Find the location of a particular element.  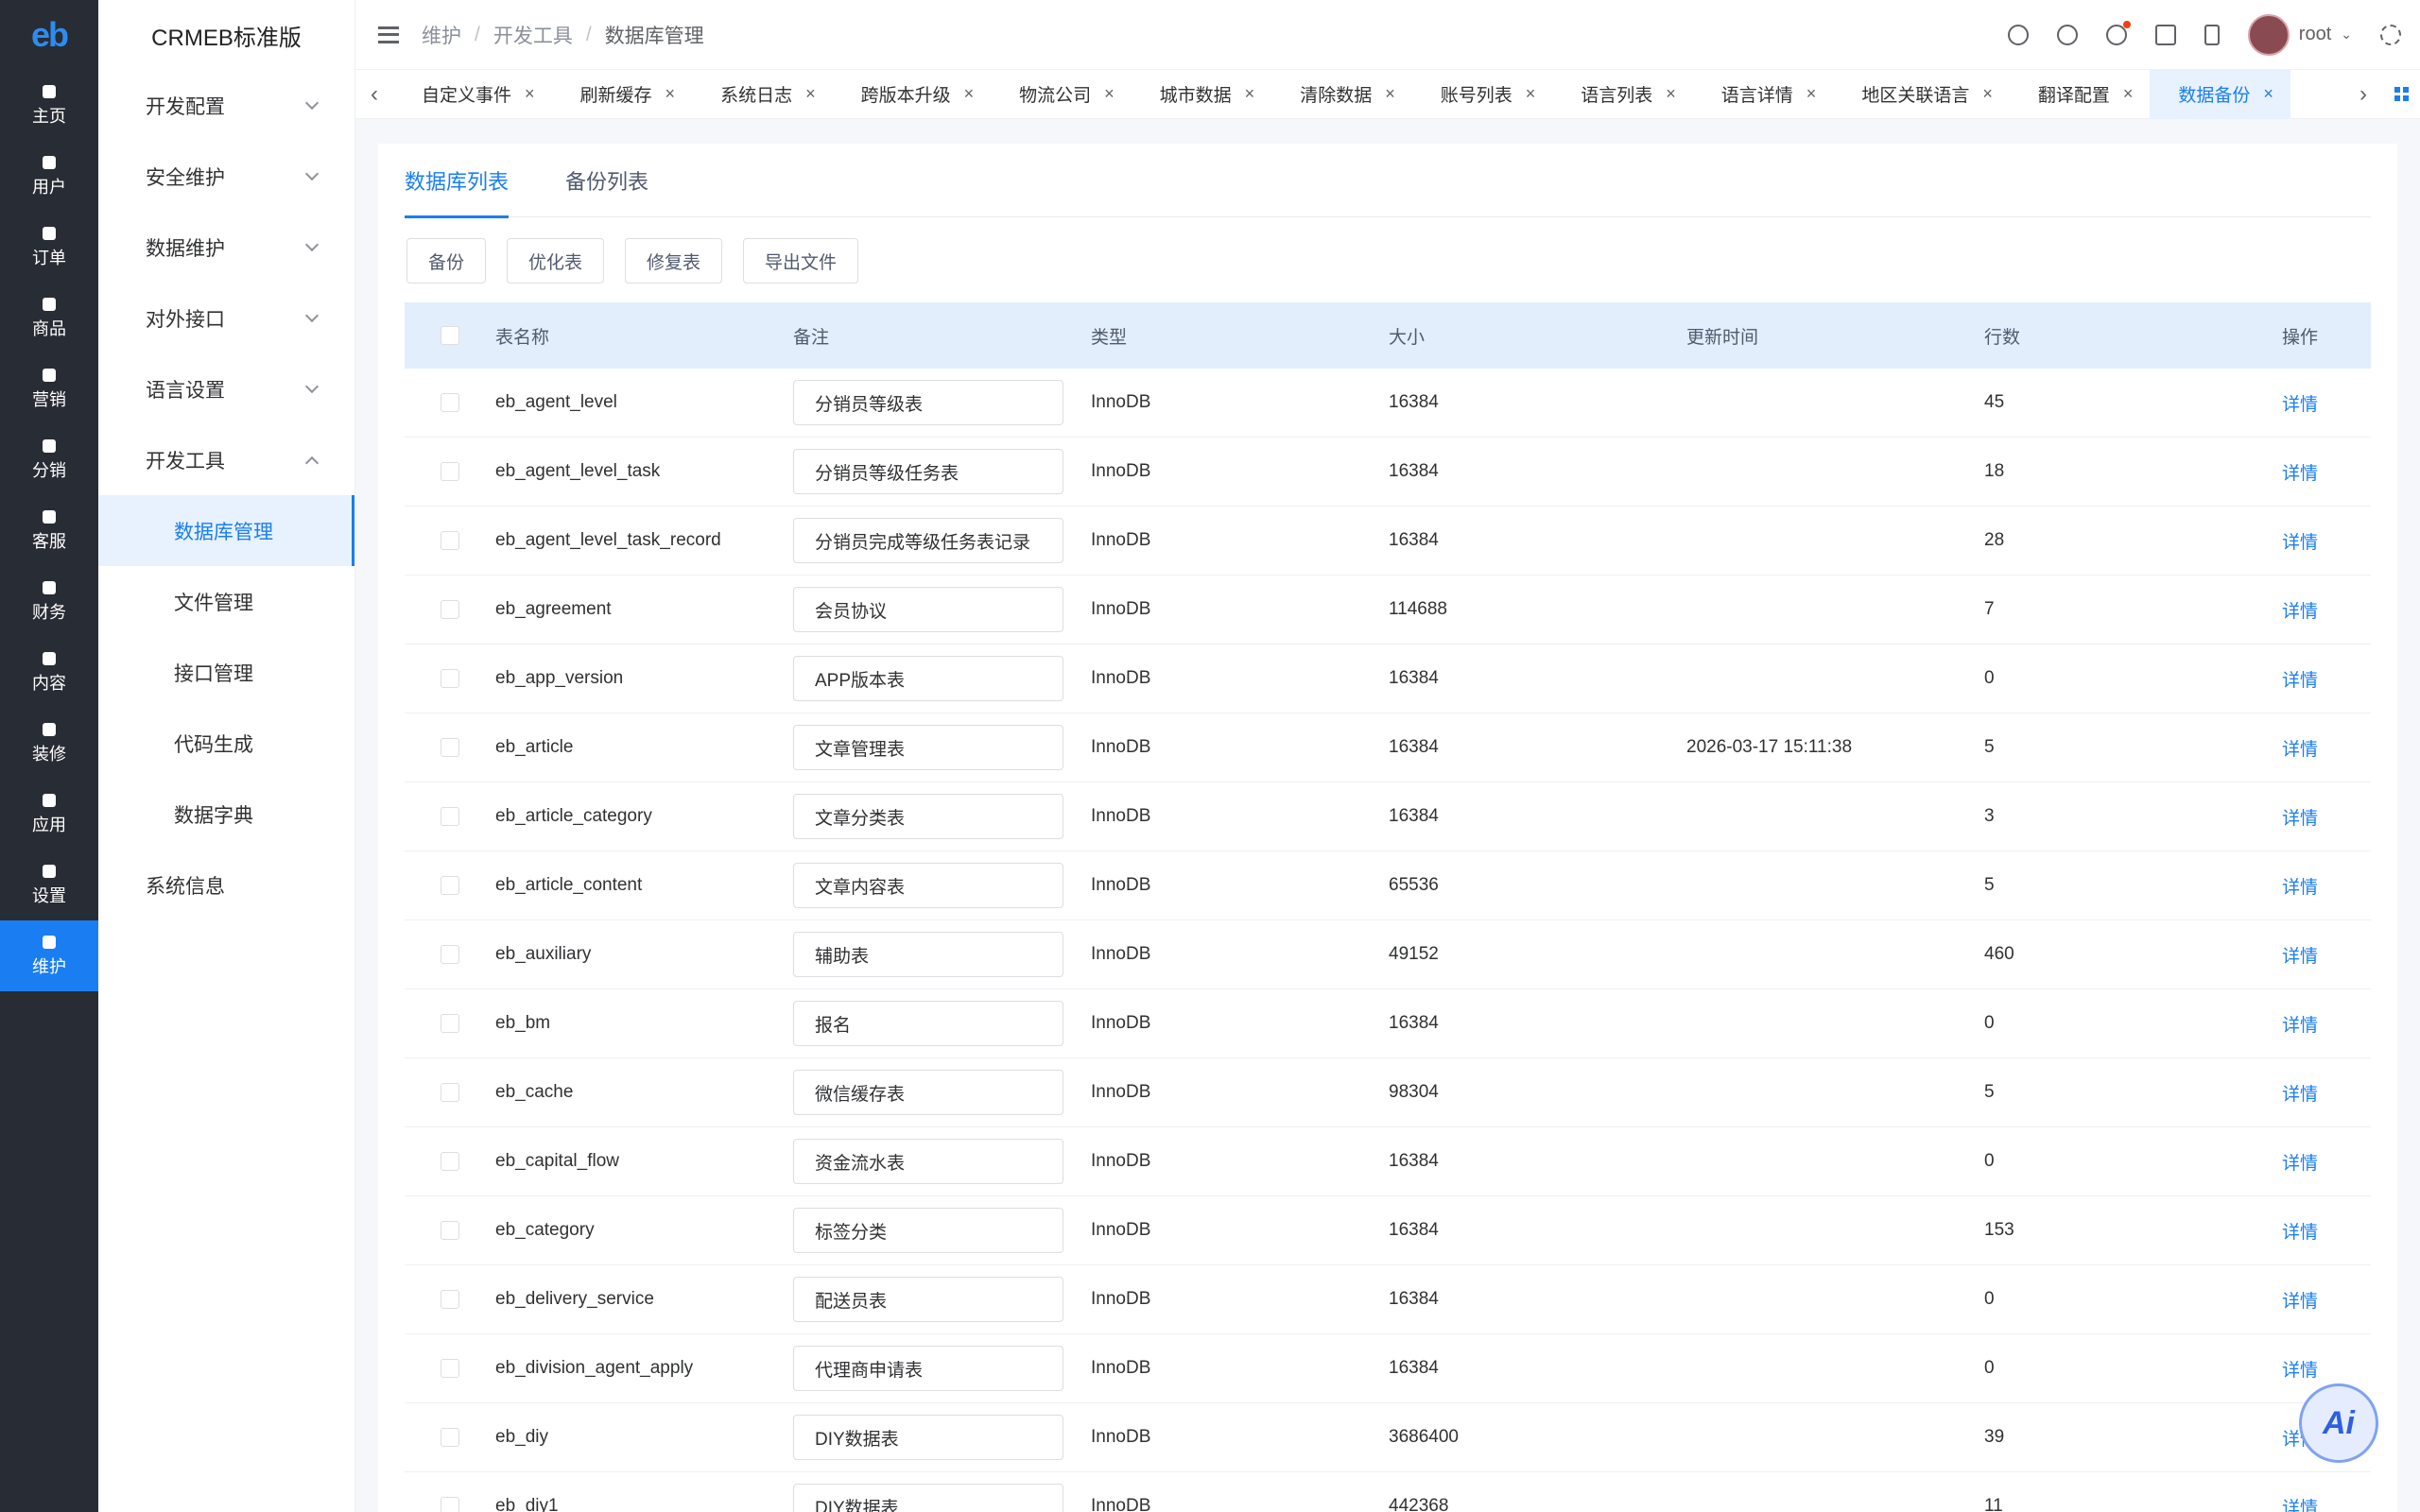

menu-subitem: 文件管理 is located at coordinates (226, 601).